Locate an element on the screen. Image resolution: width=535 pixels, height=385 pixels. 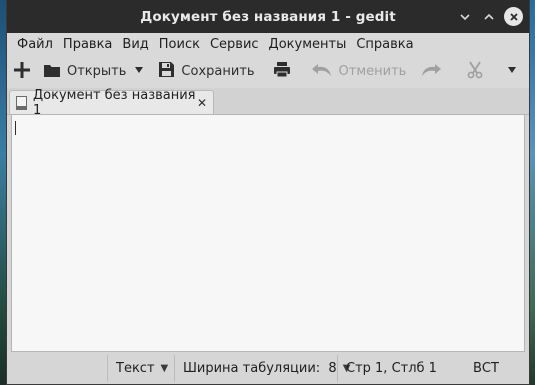
cursor-position: Стр 1, Стлб 1 is located at coordinates (401, 368).